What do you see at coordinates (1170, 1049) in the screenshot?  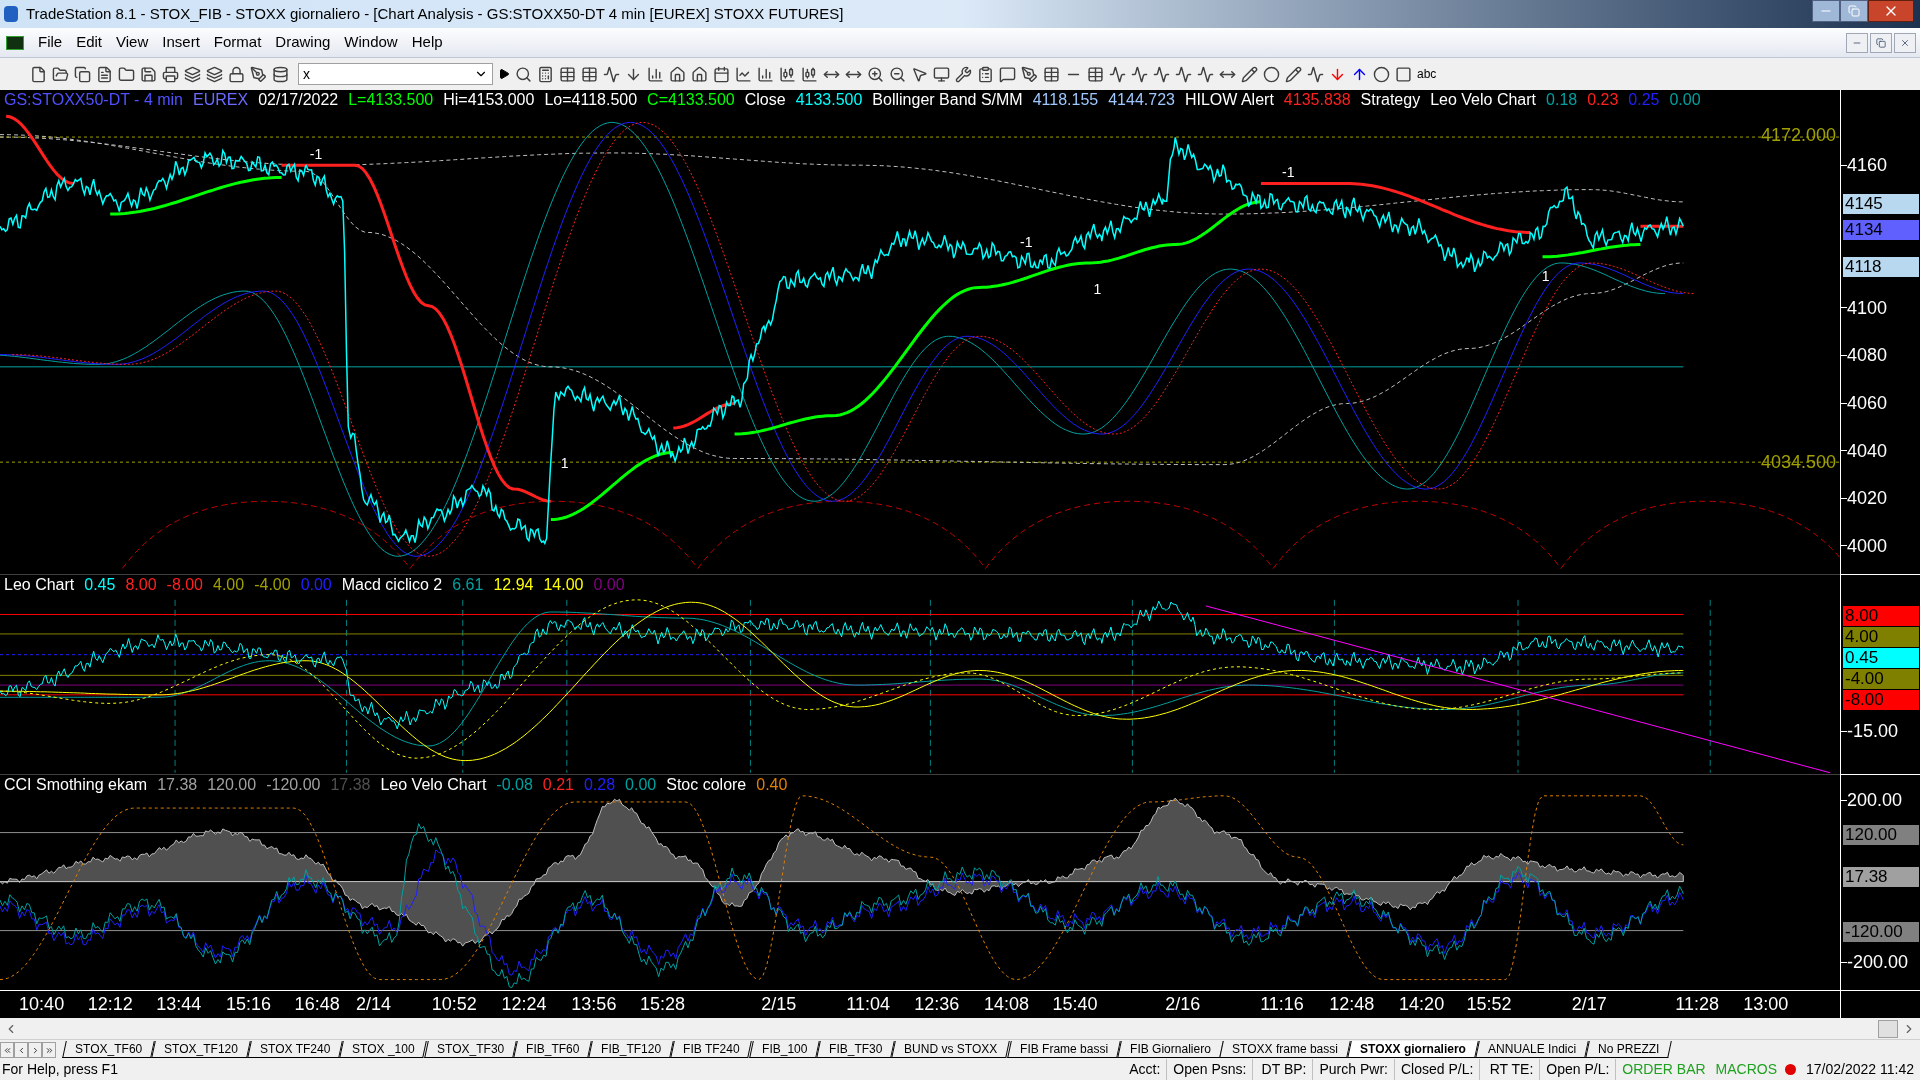 I see `sheet-tab: FIB Giornaliero` at bounding box center [1170, 1049].